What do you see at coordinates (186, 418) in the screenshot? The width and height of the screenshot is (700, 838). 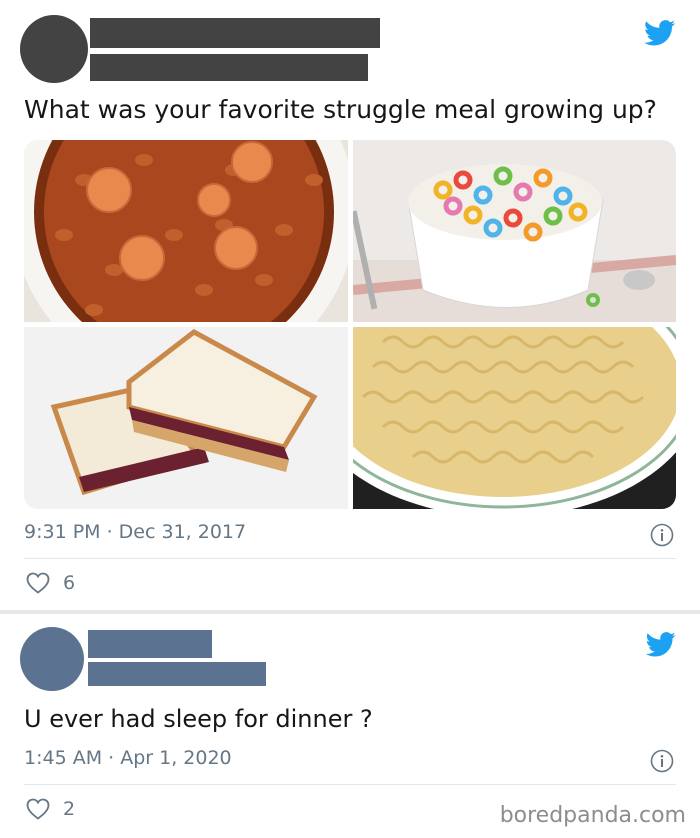 I see `pbj-sandwich-photo` at bounding box center [186, 418].